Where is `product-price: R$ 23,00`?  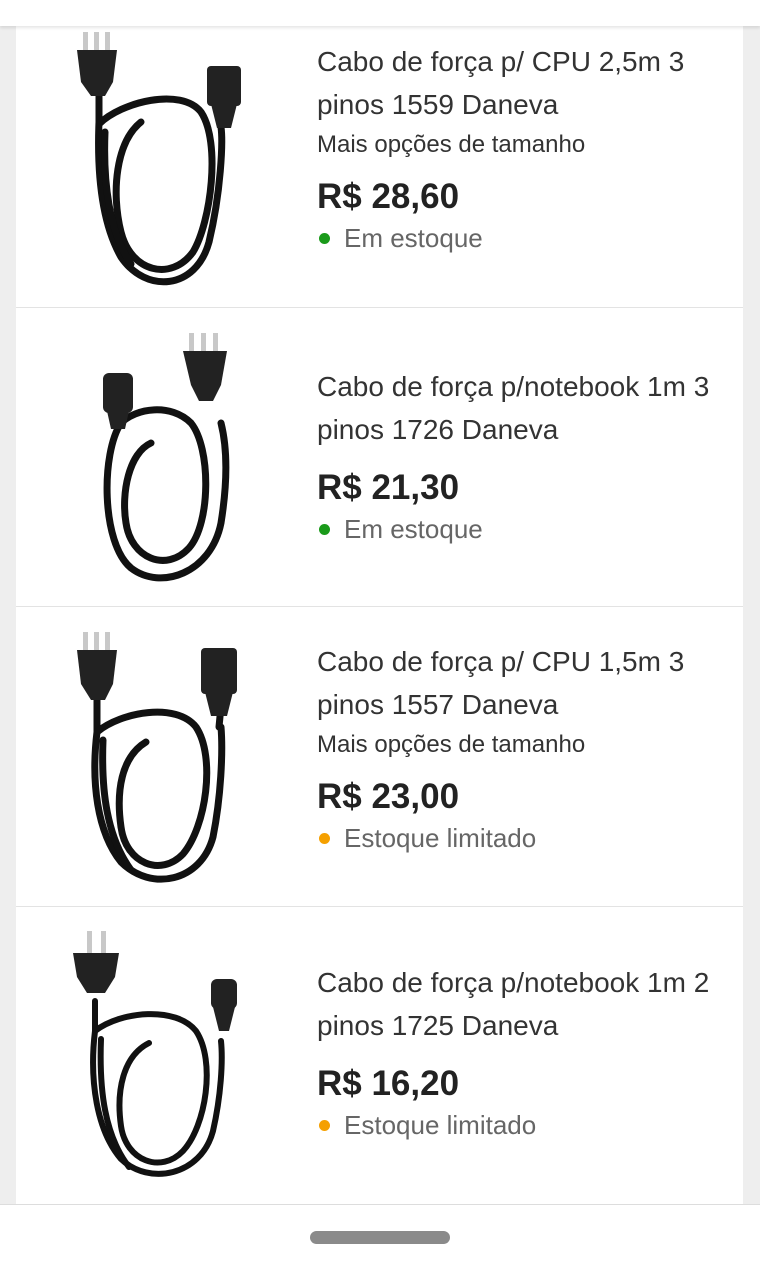 product-price: R$ 23,00 is located at coordinates (388, 796).